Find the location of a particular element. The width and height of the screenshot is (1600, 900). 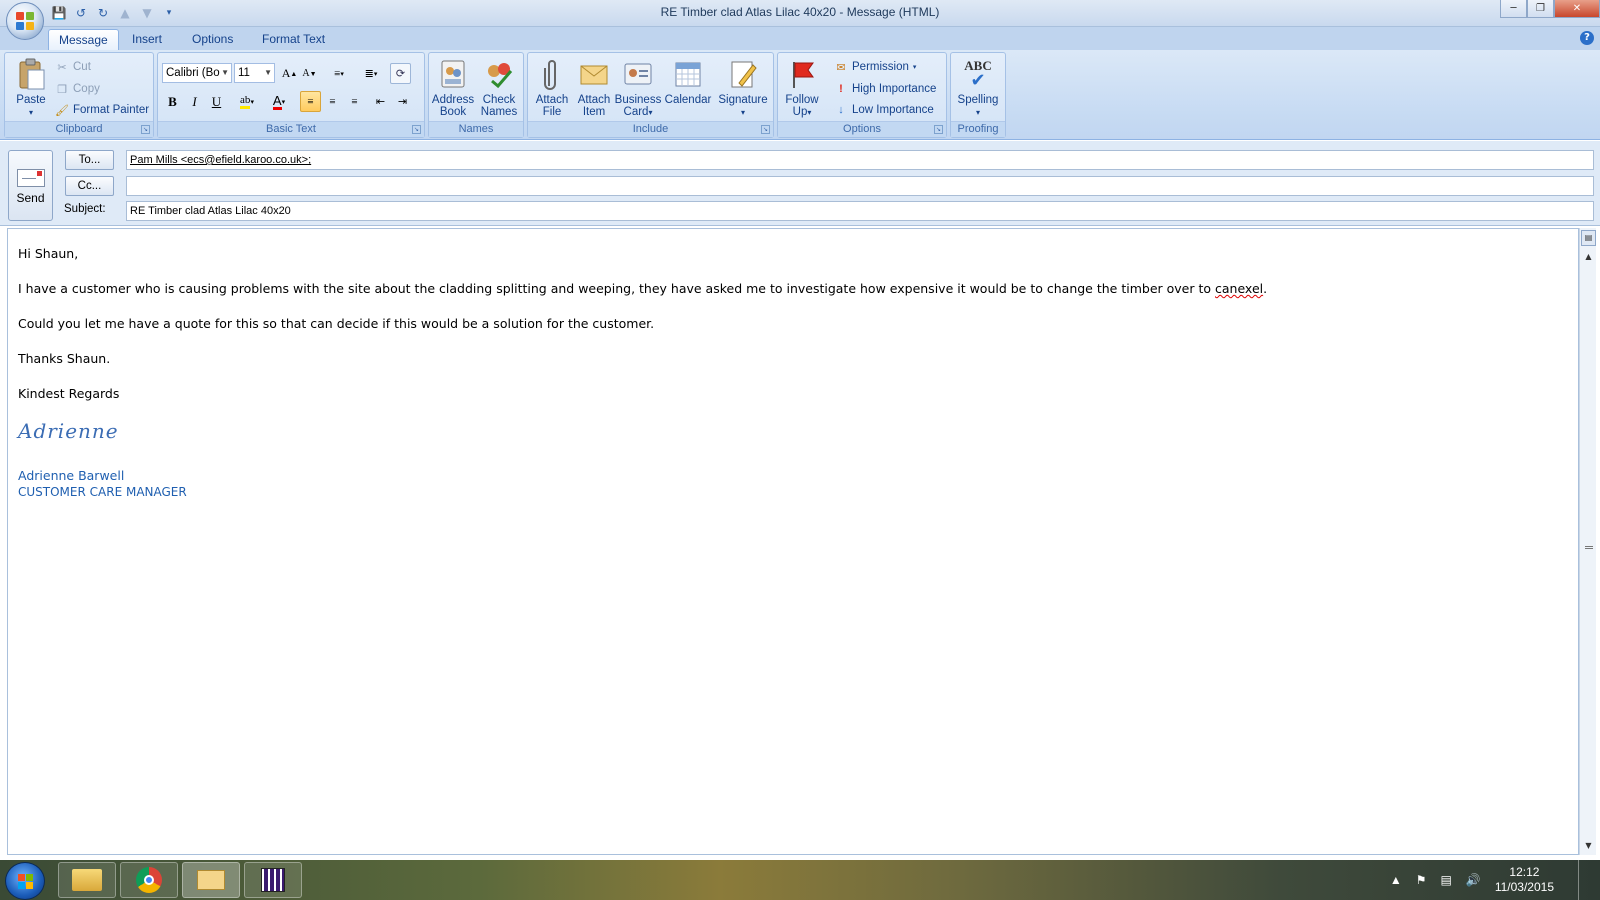

low-importance-button: ↓ Low Importance is located at coordinates (884, 110).